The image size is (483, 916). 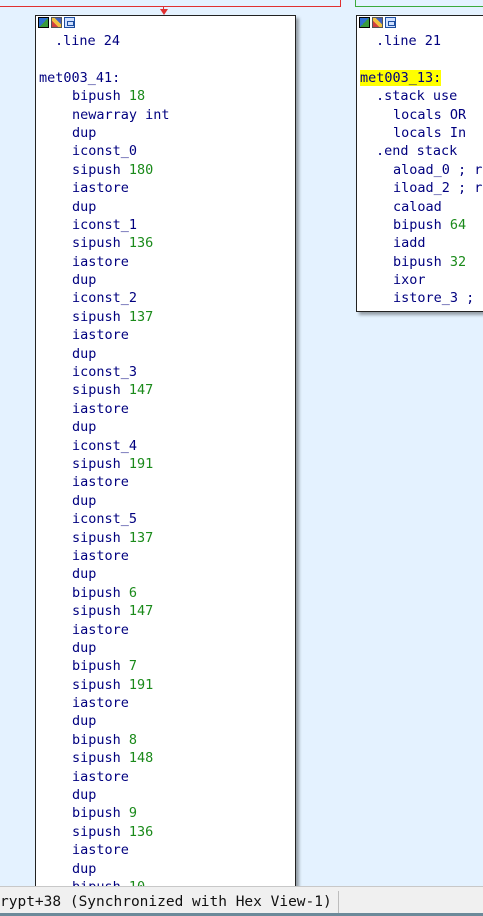 I want to click on label-name: met003_13:, so click(x=401, y=77).